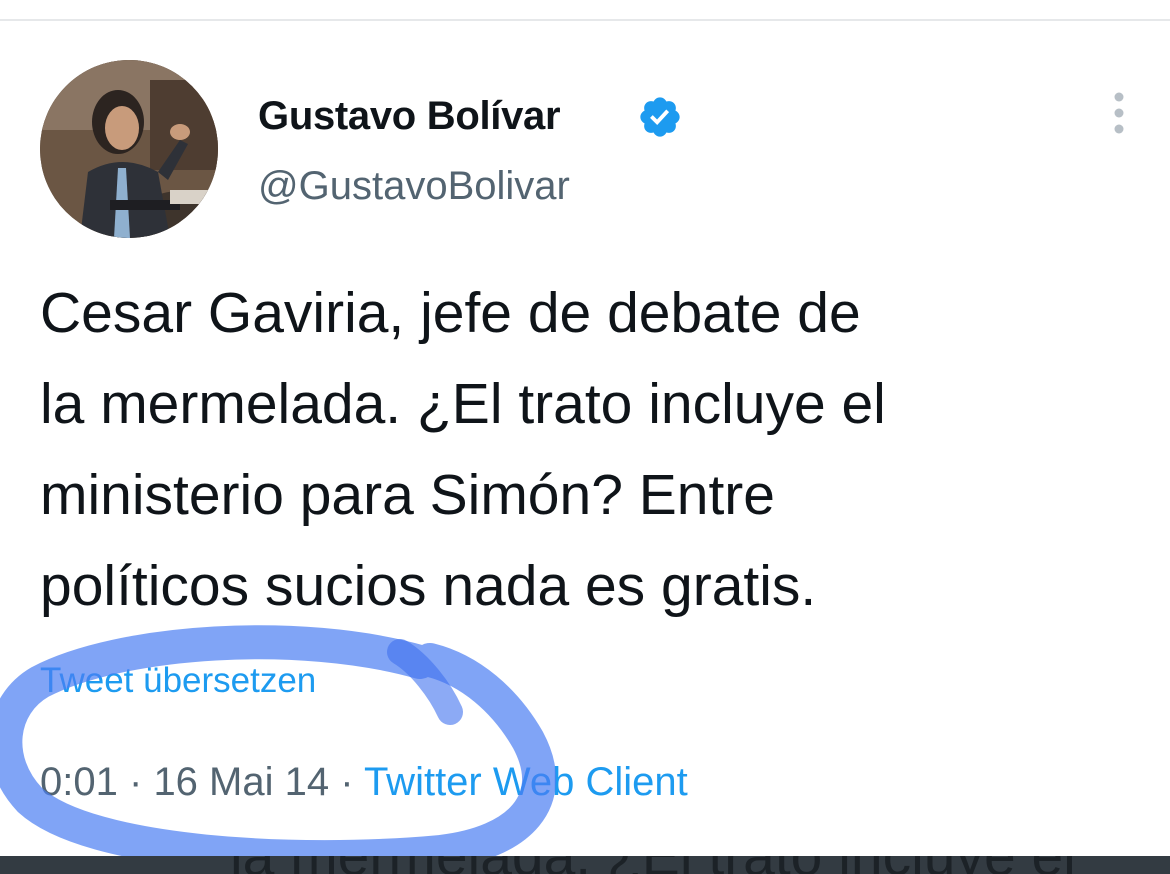  What do you see at coordinates (409, 116) in the screenshot?
I see `author-display-name: Gustavo Bolívar` at bounding box center [409, 116].